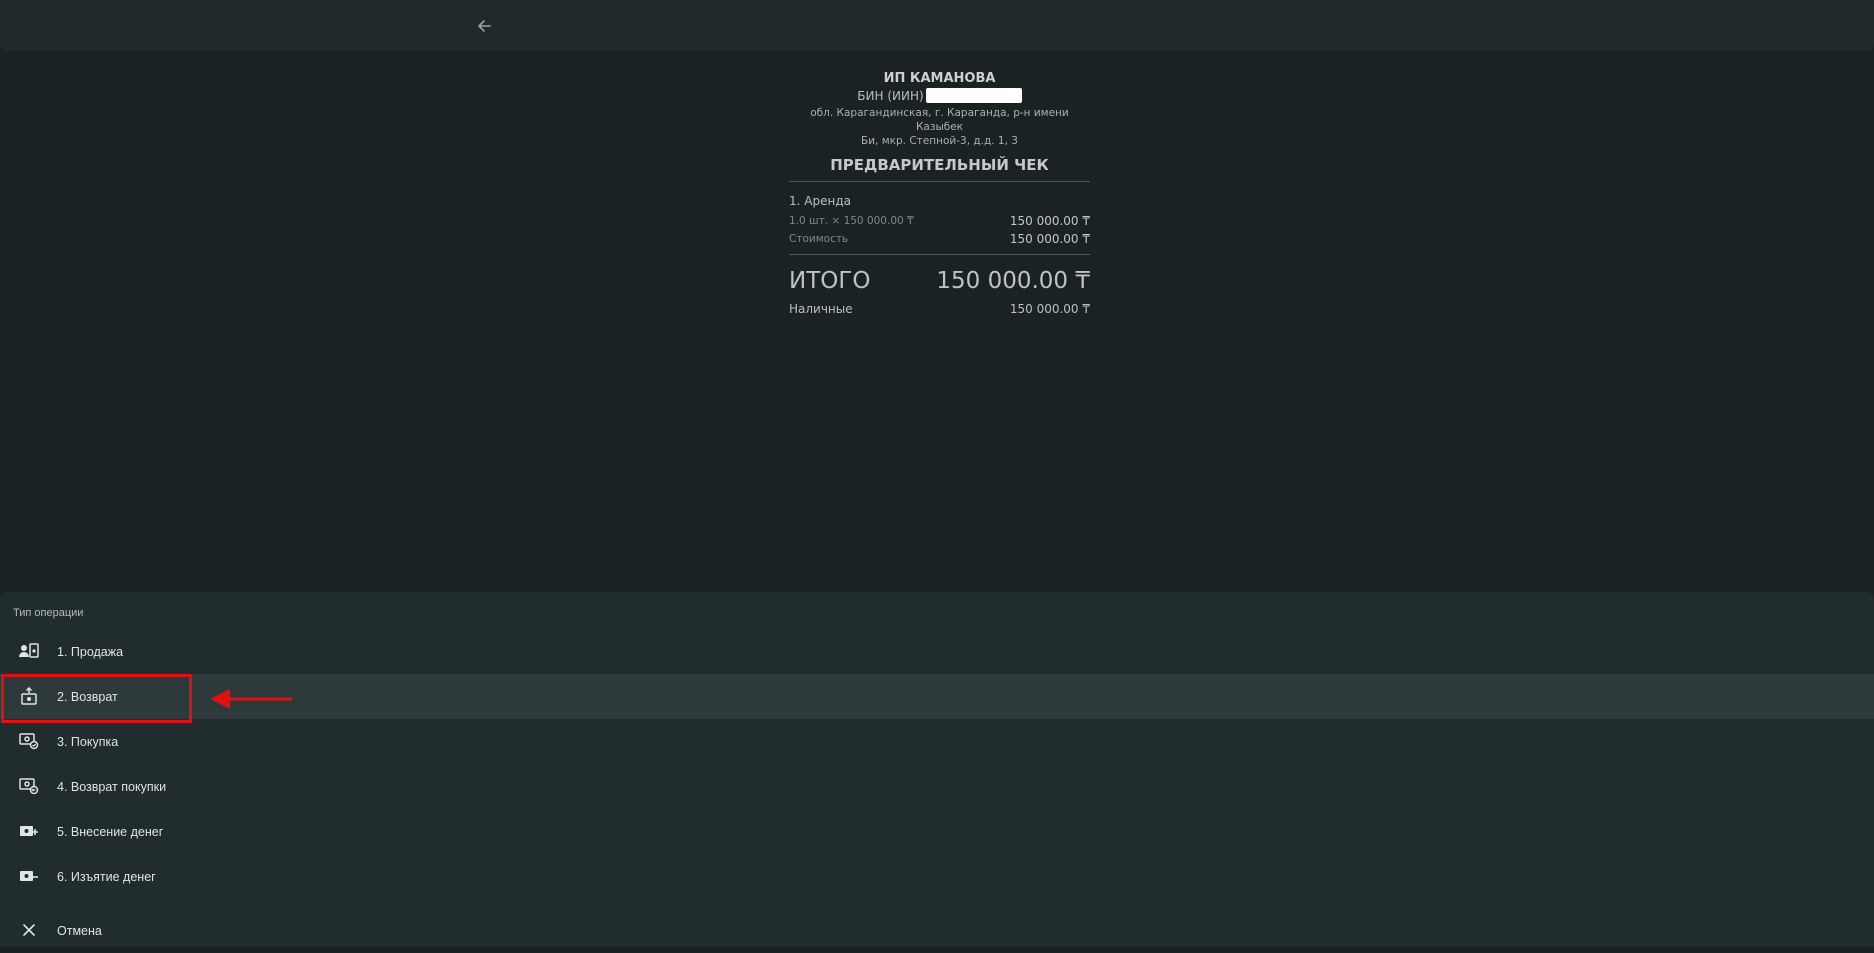 This screenshot has height=953, width=1874. What do you see at coordinates (110, 831) in the screenshot?
I see `operation-label: 5. Внесение денег` at bounding box center [110, 831].